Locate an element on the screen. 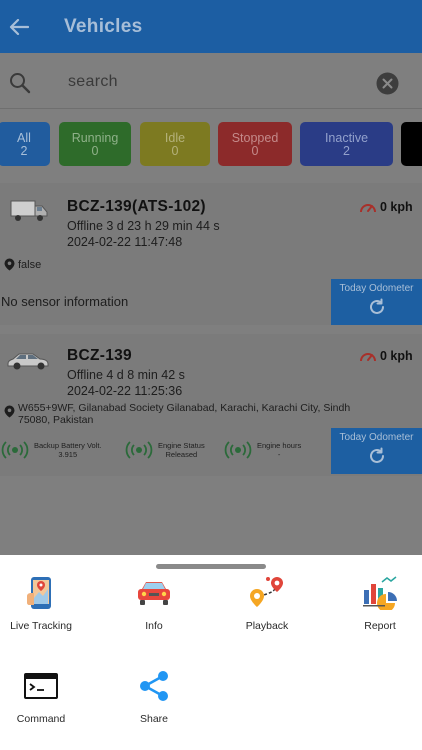 This screenshot has height=750, width=422. sensor-value: - is located at coordinates (279, 454).